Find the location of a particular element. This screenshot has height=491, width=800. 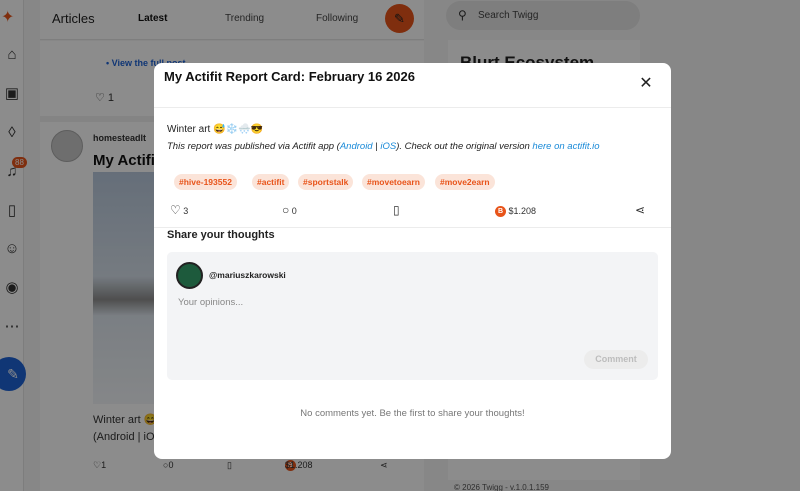

share-icon: ⋖ is located at coordinates (640, 210).